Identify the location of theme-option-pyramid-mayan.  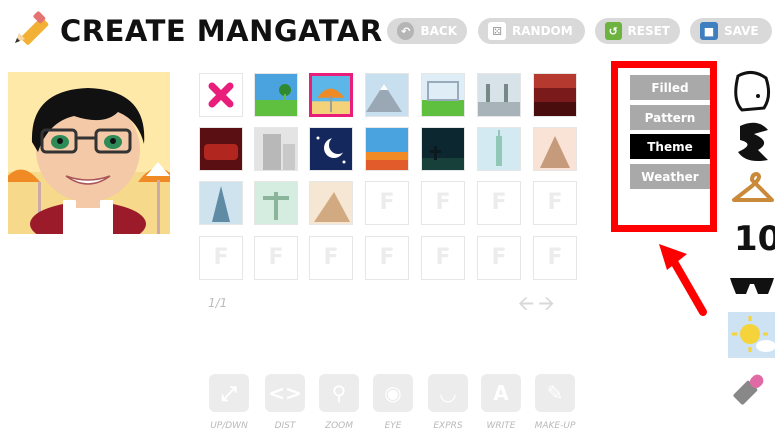
(555, 149).